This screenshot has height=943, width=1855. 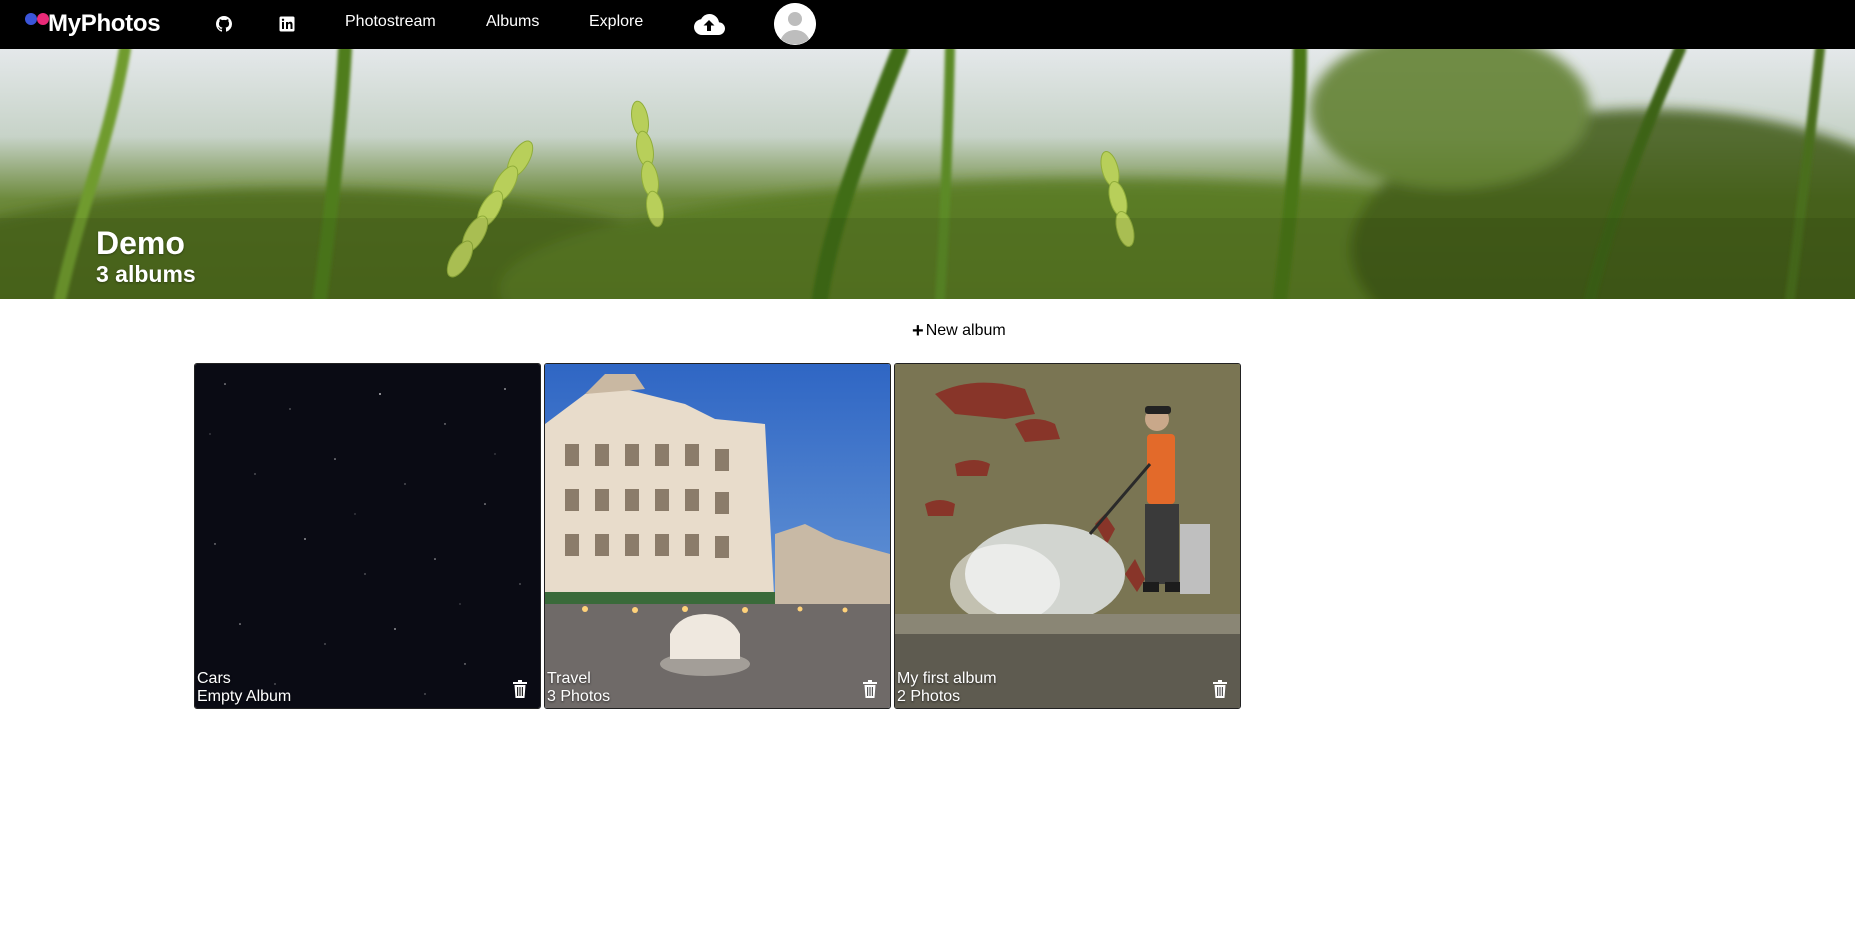 What do you see at coordinates (512, 22) in the screenshot?
I see `nav-albums-link: Albums` at bounding box center [512, 22].